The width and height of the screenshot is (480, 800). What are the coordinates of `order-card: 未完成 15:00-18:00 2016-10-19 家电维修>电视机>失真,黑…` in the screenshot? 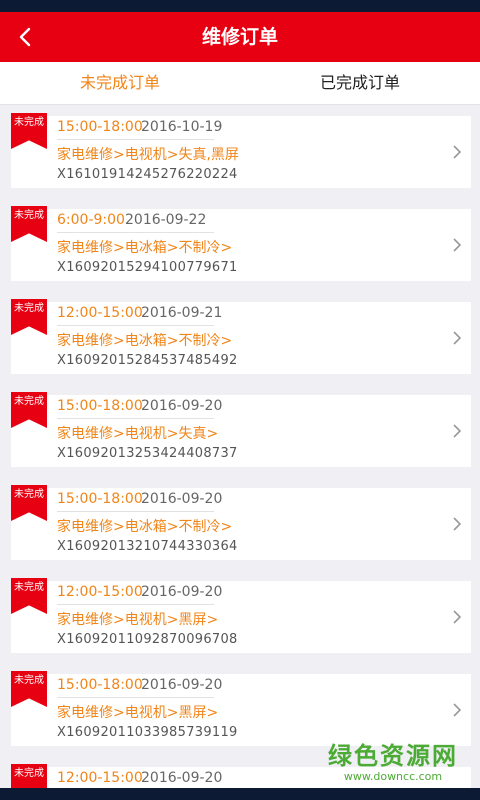 It's located at (241, 150).